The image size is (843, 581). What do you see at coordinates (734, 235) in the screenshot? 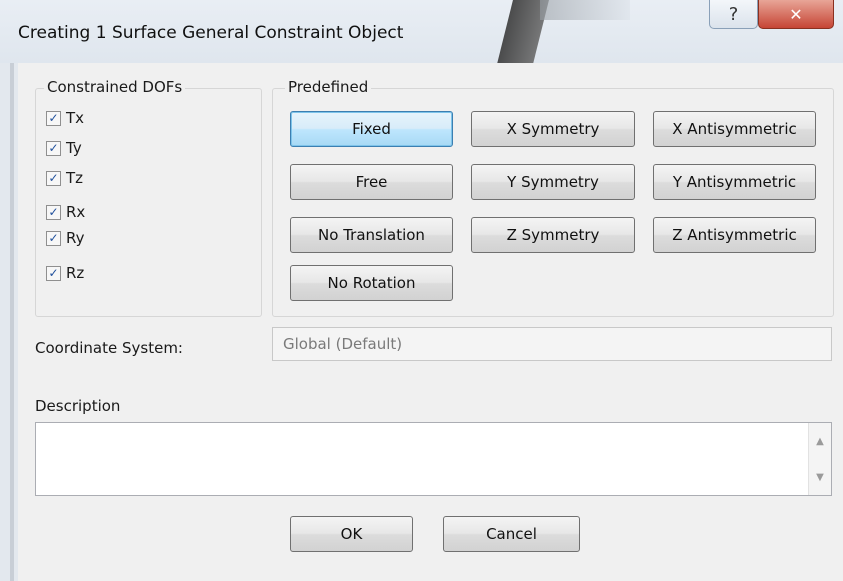
I see `z-antisymmetric-button: Z Antisymmetric` at bounding box center [734, 235].